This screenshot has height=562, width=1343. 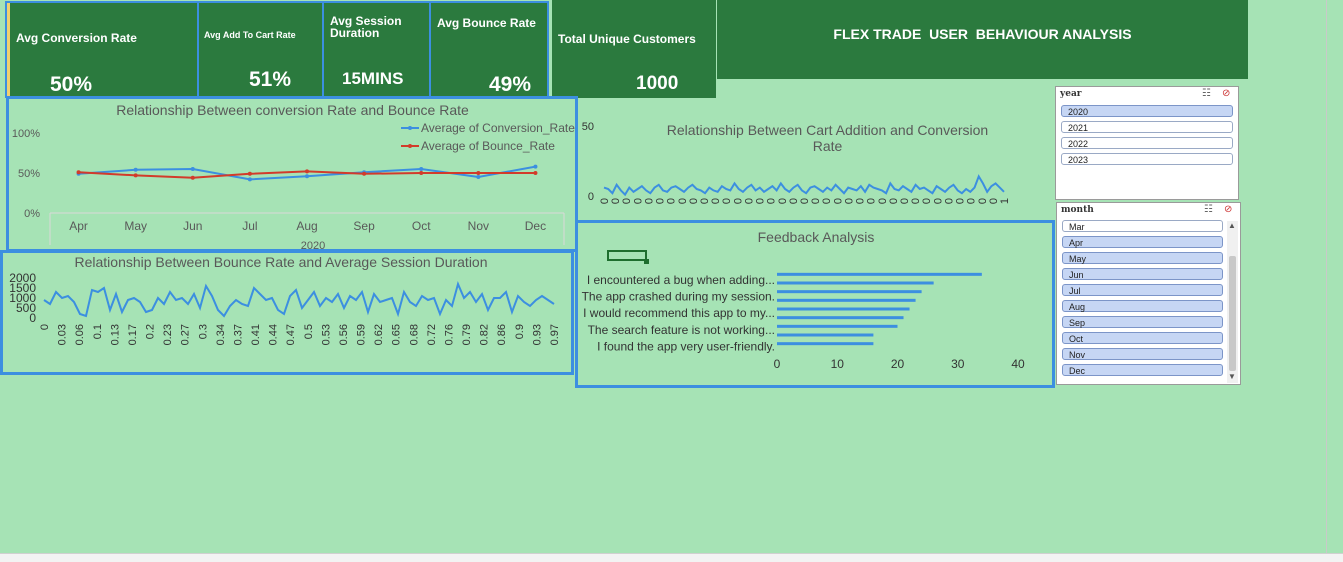 I want to click on y-tick-label: 0, so click(x=591, y=197).